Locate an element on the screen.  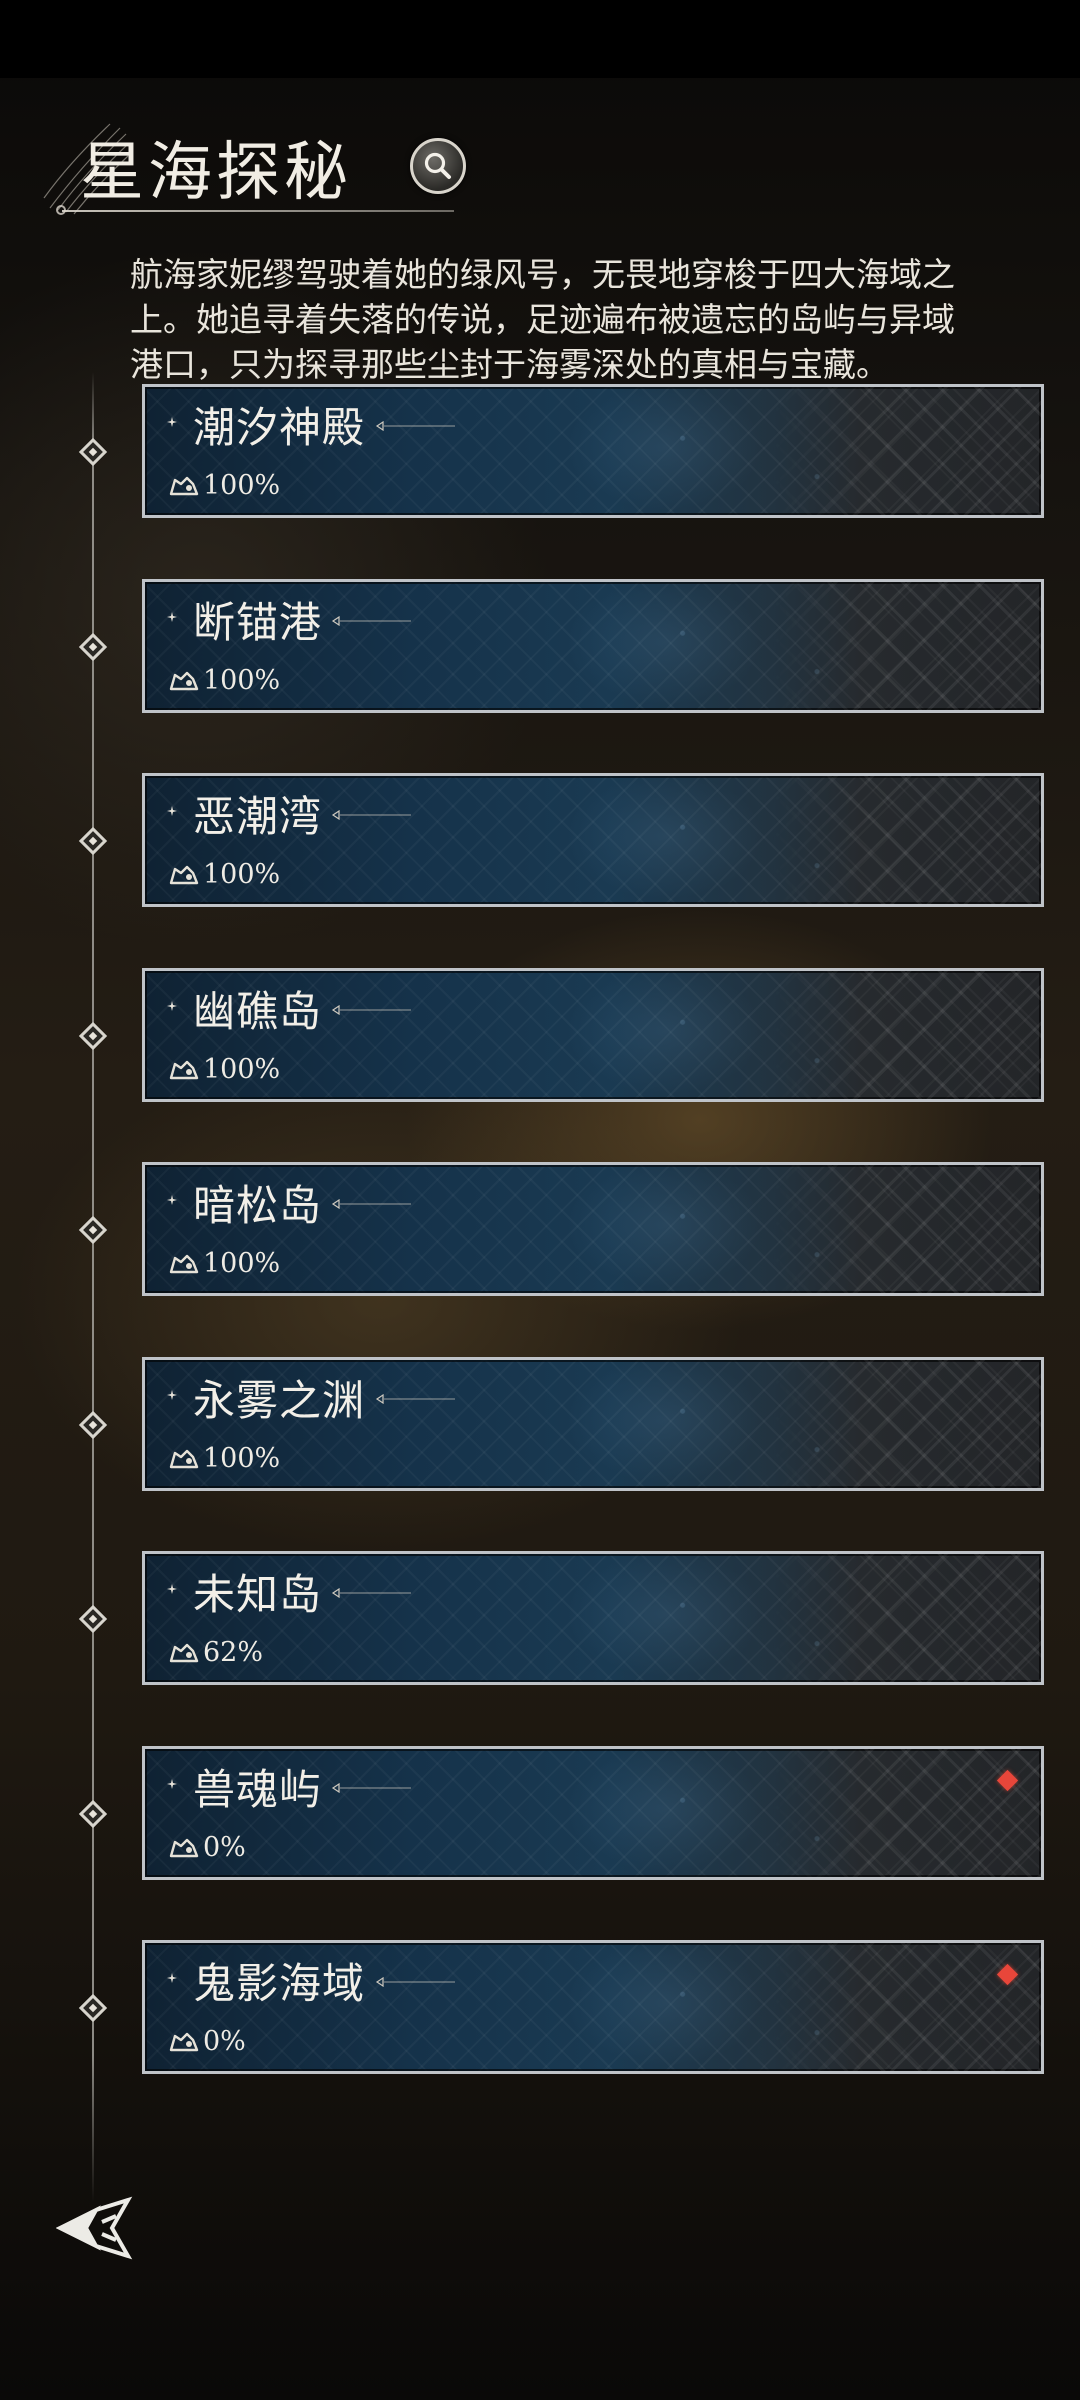
location-name: 幽礁岛 is located at coordinates (258, 1011).